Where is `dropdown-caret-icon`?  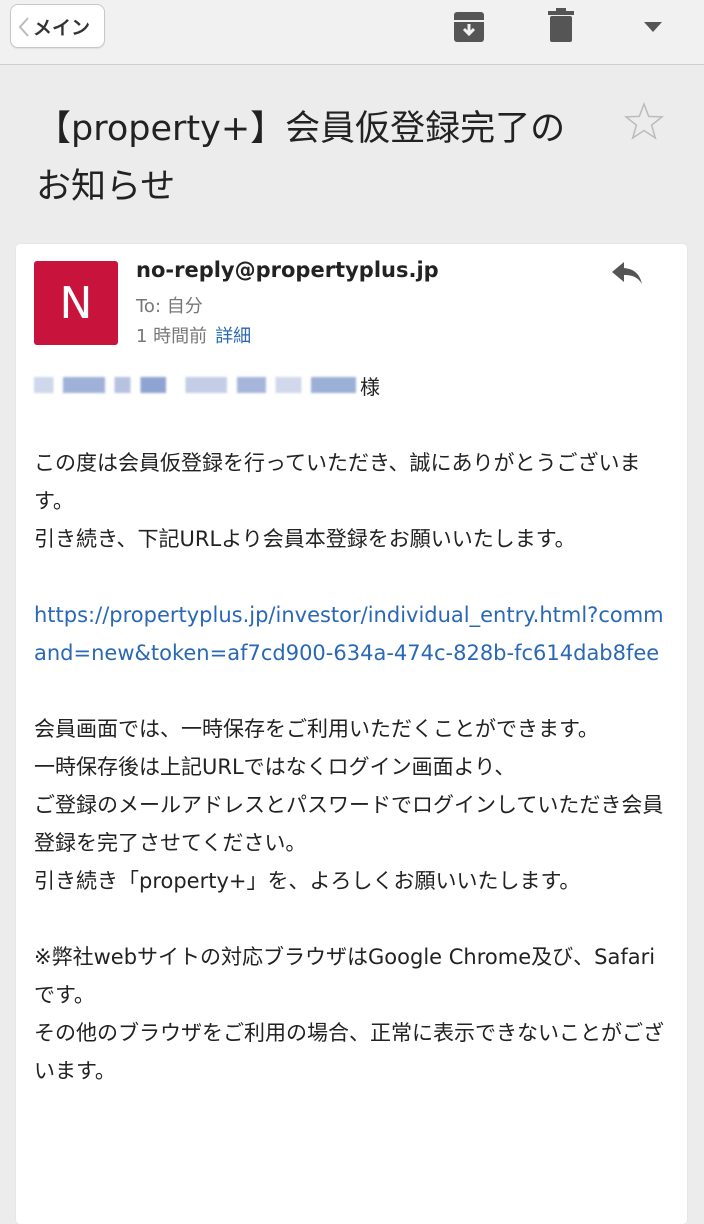
dropdown-caret-icon is located at coordinates (653, 27).